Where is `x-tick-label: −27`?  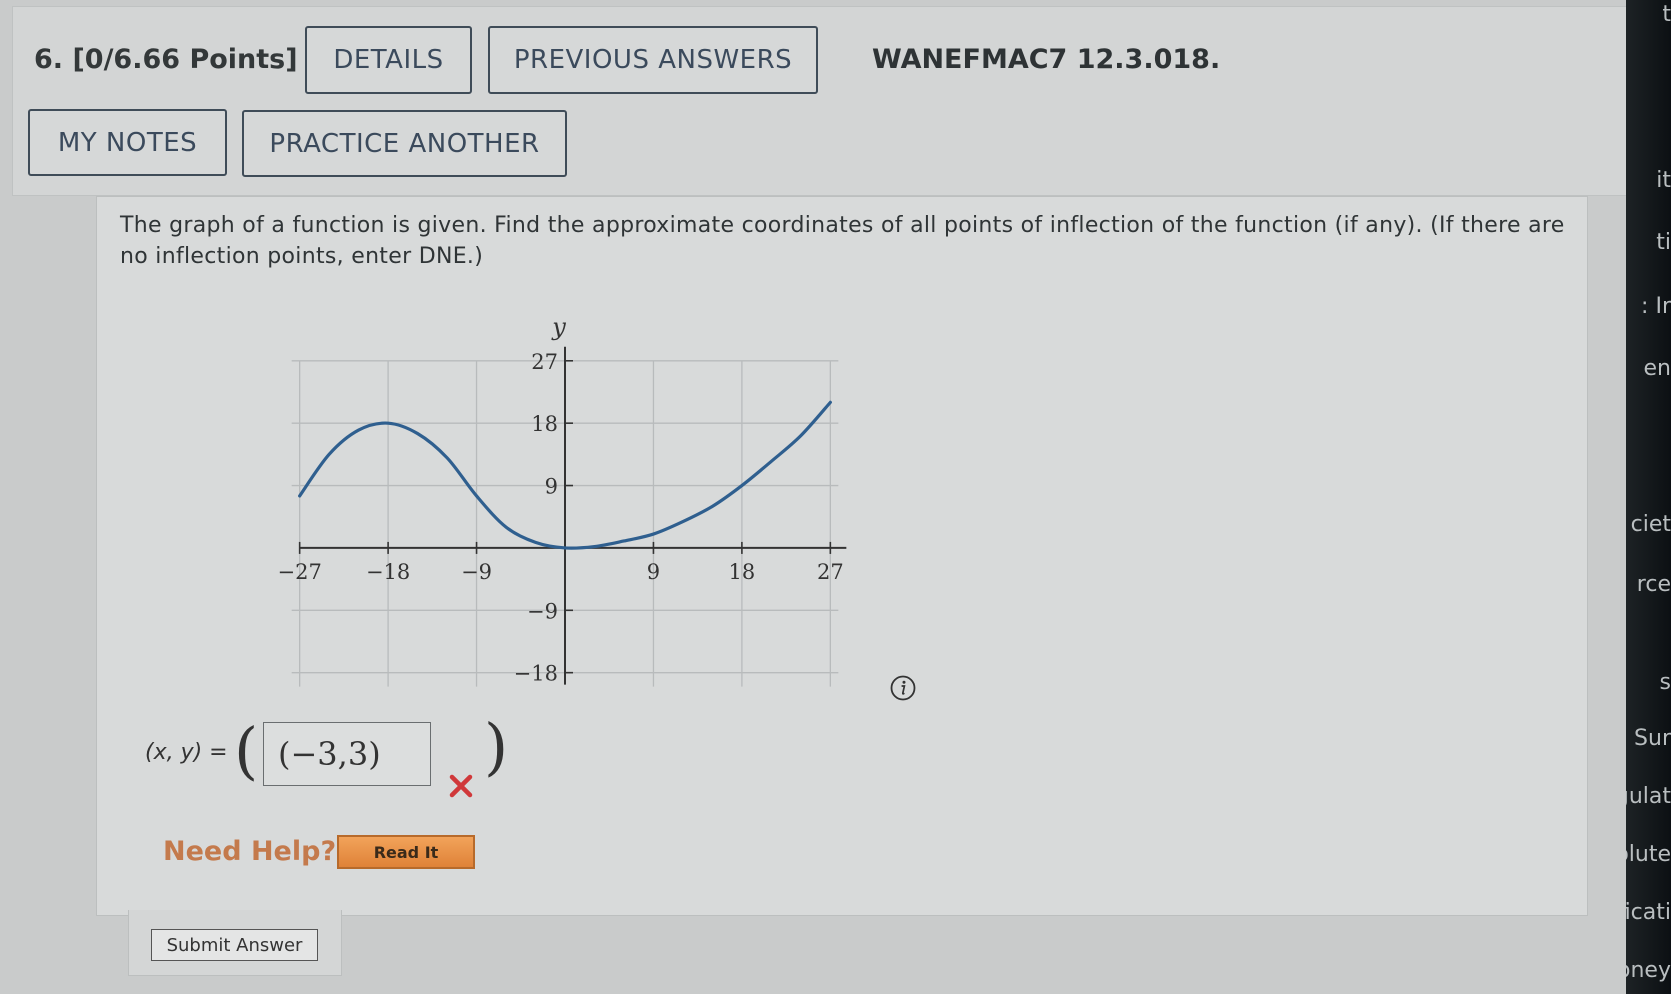 x-tick-label: −27 is located at coordinates (299, 572).